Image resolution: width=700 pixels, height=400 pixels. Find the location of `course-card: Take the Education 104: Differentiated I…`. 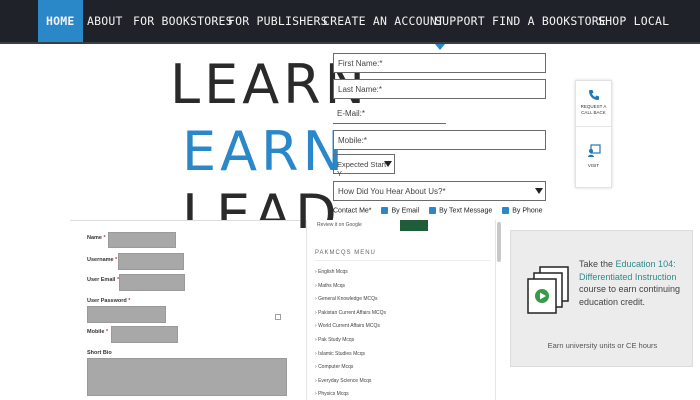

course-card: Take the Education 104: Differentiated I… is located at coordinates (601, 298).